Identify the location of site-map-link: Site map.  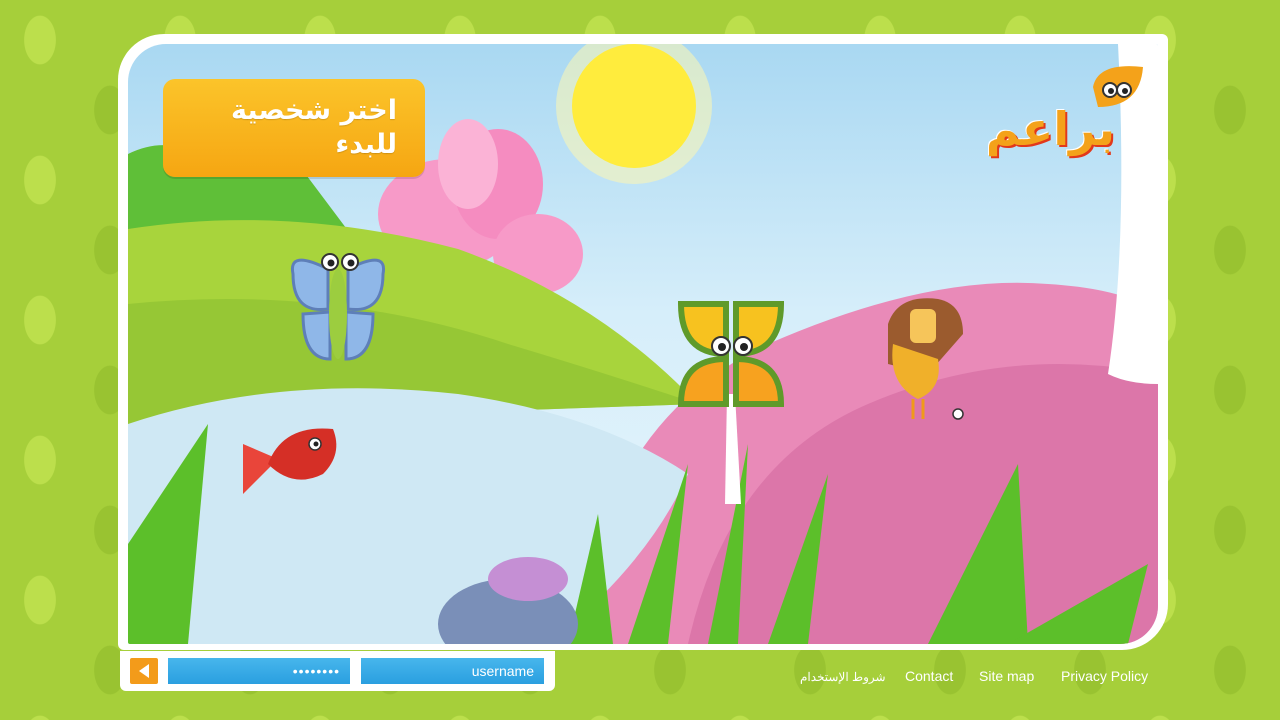
(1006, 676).